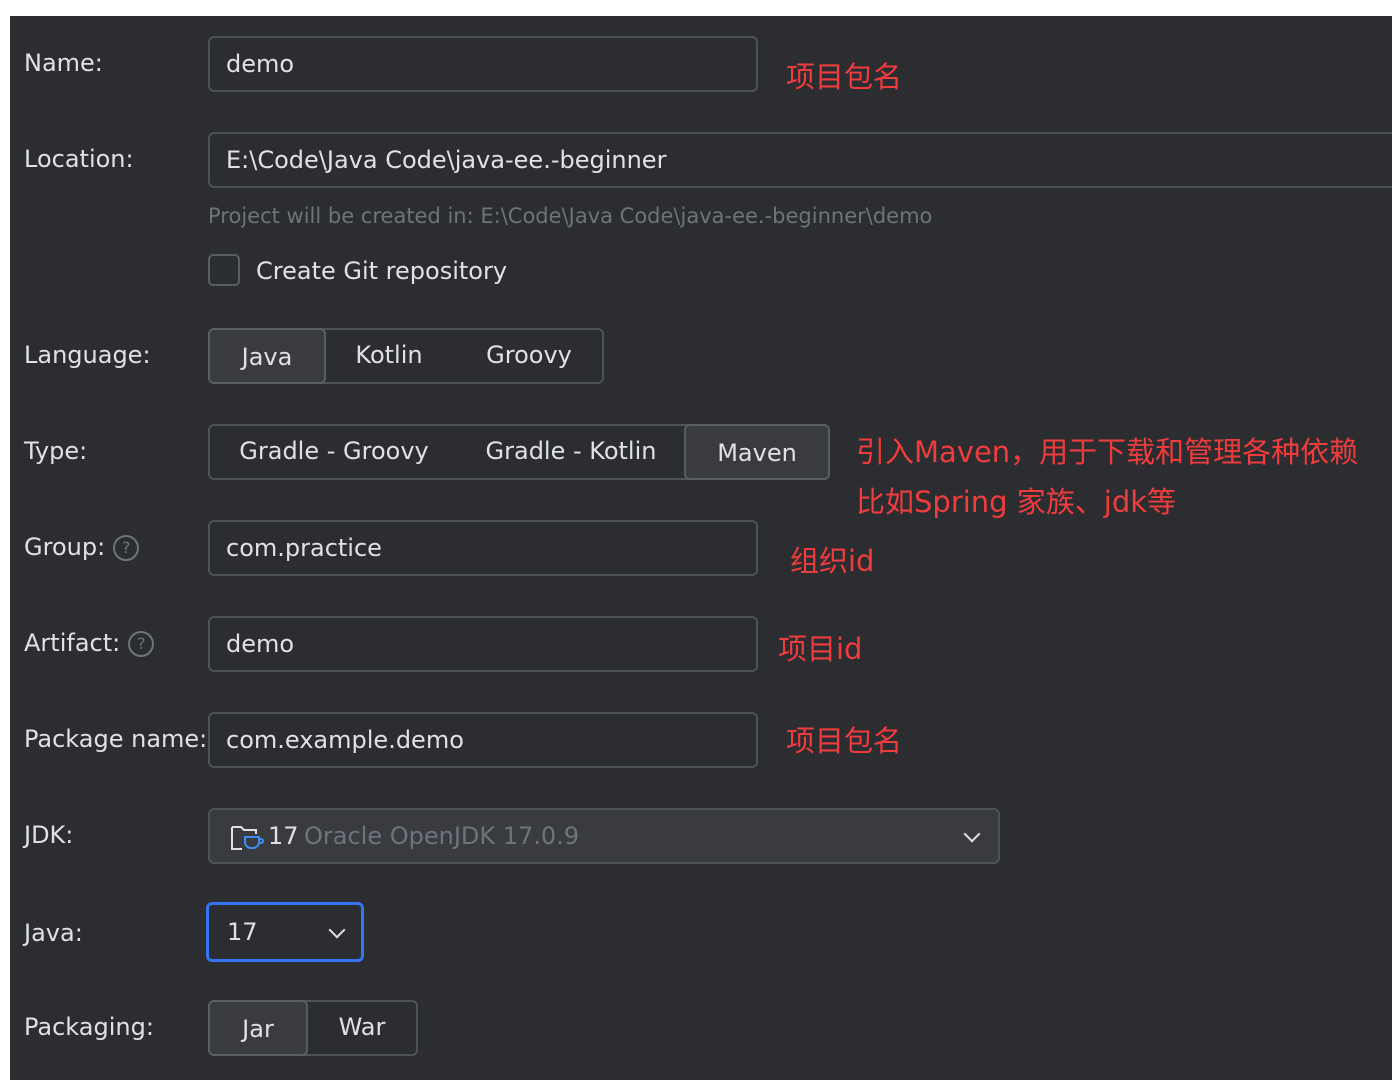 The image size is (1392, 1080). What do you see at coordinates (89, 1027) in the screenshot?
I see `packaging-label: Packaging:` at bounding box center [89, 1027].